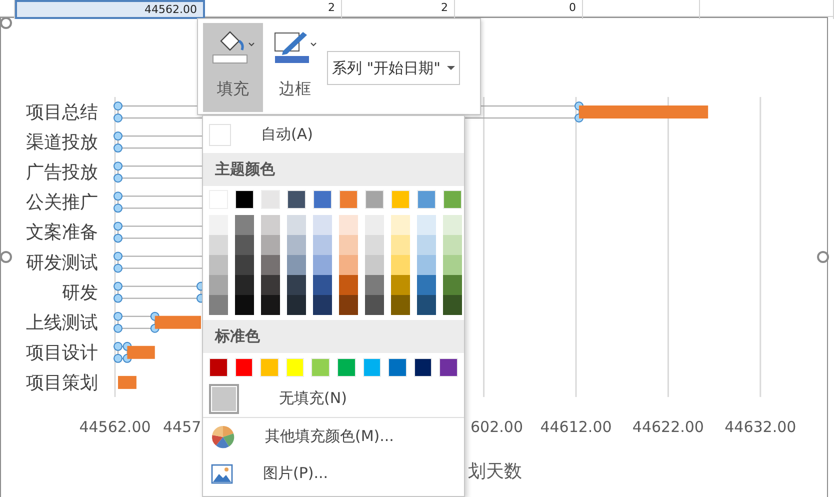 This screenshot has height=497, width=834. What do you see at coordinates (295, 47) in the screenshot?
I see `pen-icon` at bounding box center [295, 47].